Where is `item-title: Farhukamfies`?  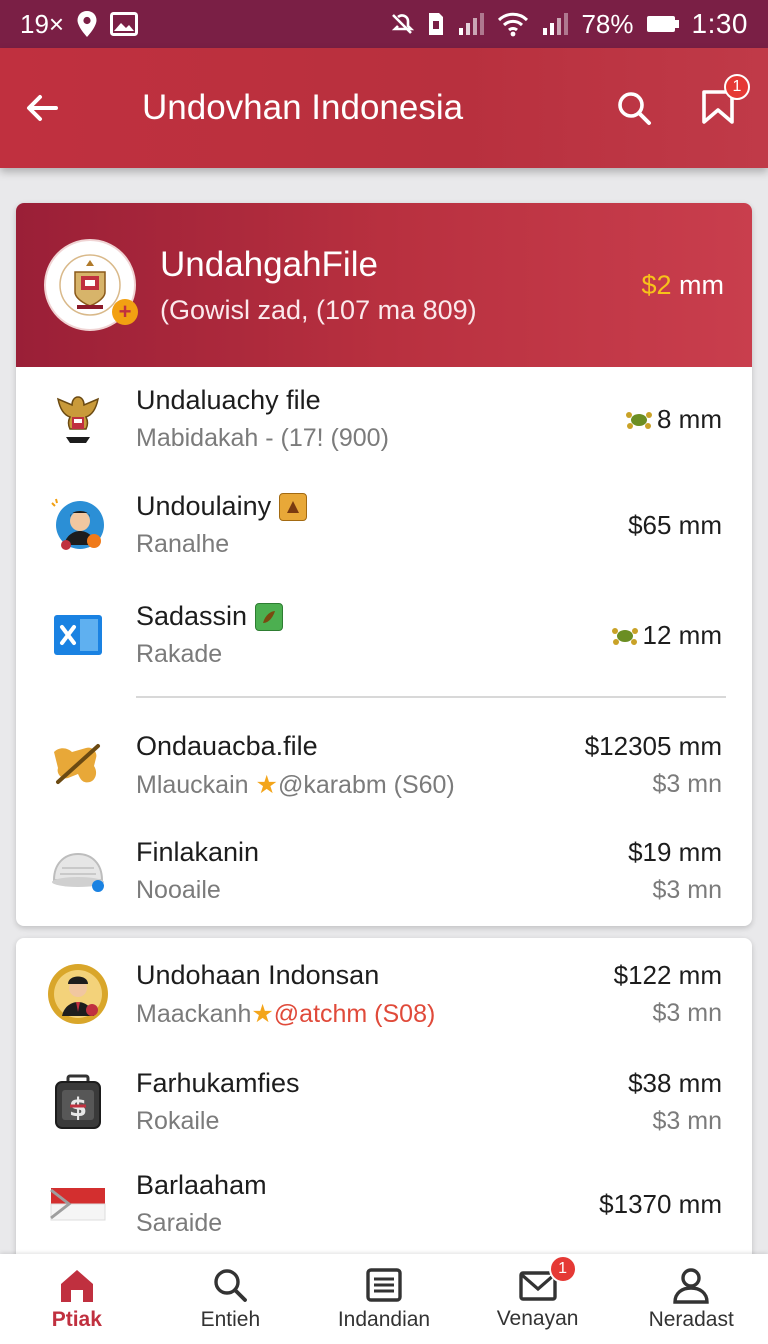 item-title: Farhukamfies is located at coordinates (218, 1083).